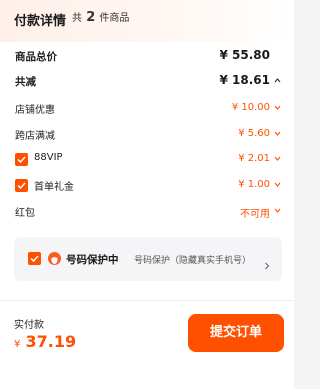 Image resolution: width=320 pixels, height=389 pixels. Describe the element at coordinates (267, 264) in the screenshot. I see `chevron-right-icon` at that location.